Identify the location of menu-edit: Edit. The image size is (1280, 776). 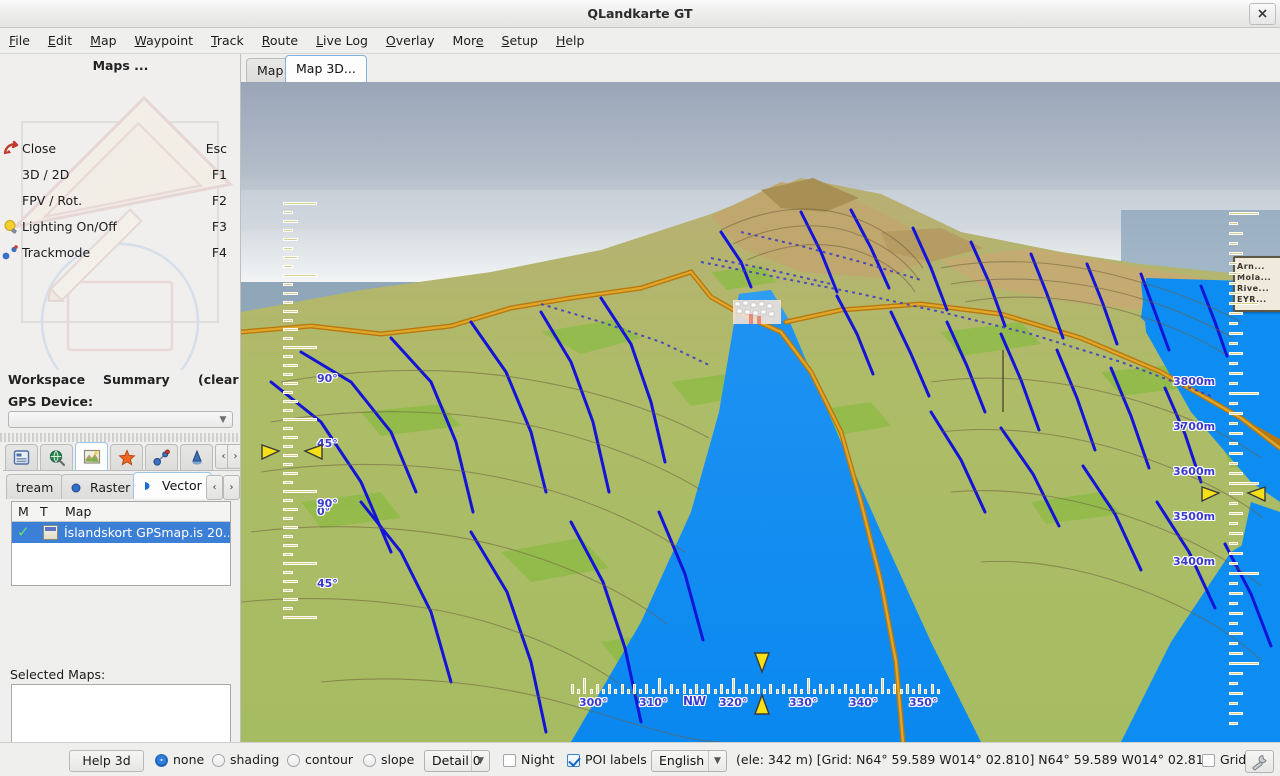
(60, 41).